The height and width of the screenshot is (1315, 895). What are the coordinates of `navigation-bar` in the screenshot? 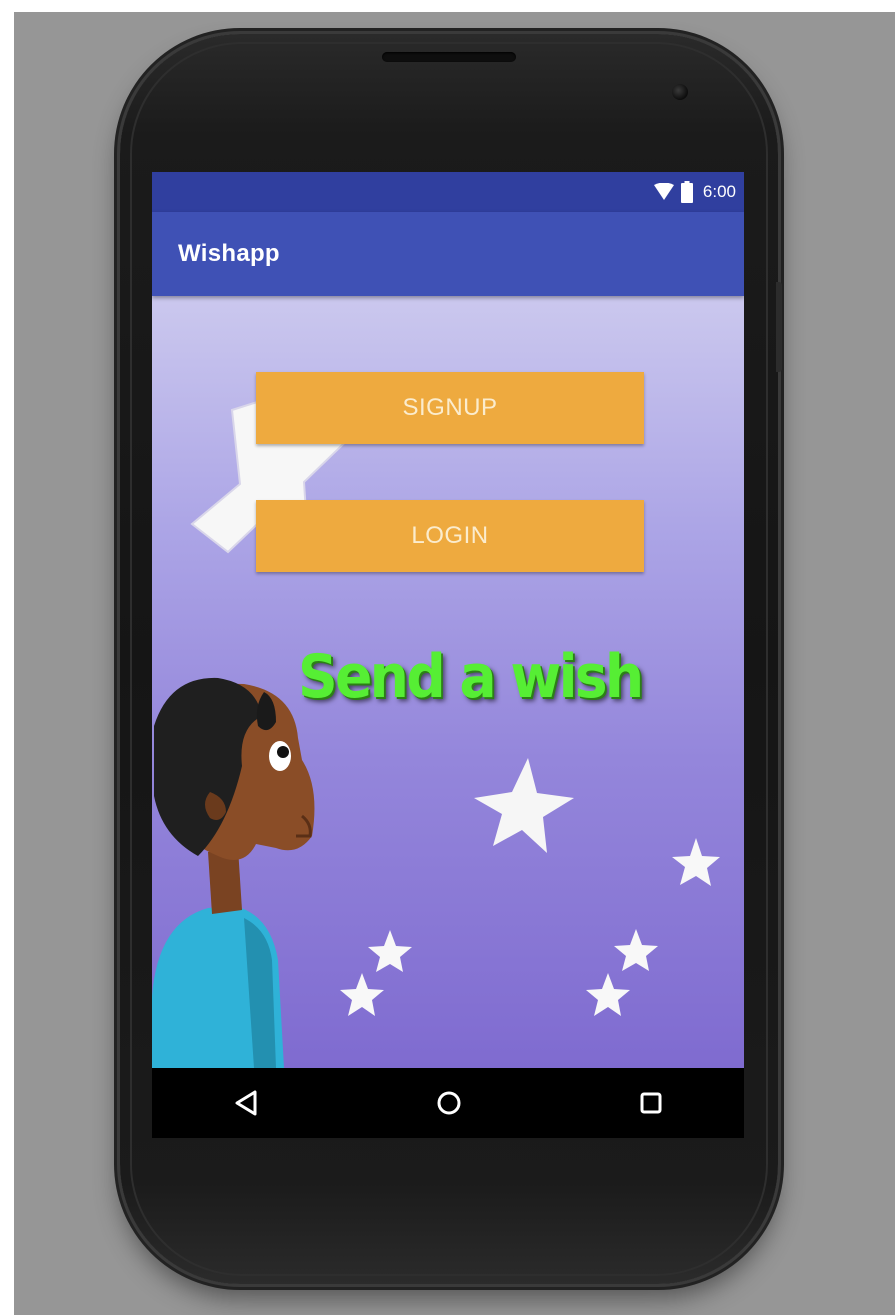 It's located at (448, 1103).